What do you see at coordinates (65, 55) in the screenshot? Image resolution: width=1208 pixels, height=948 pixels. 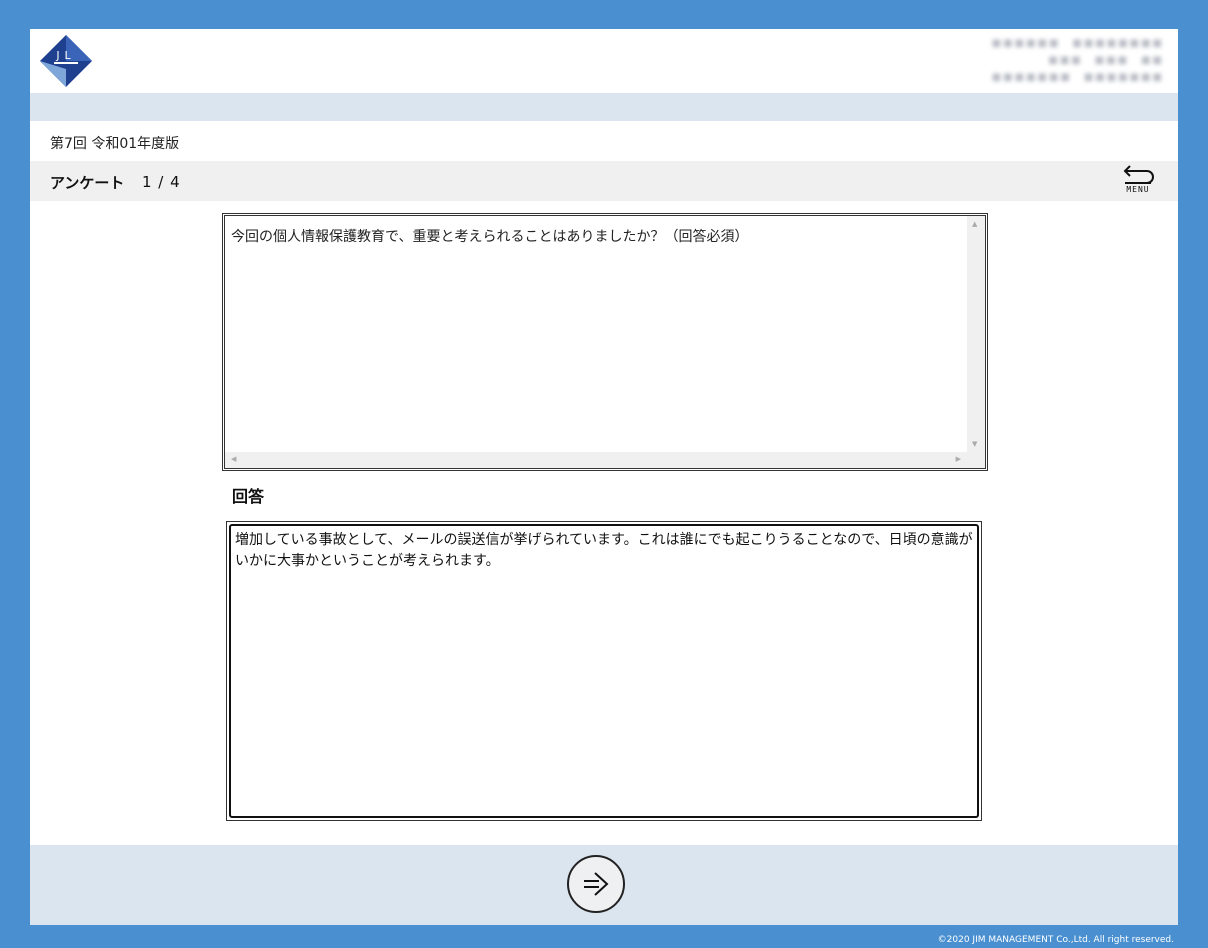 I see `logo-lettering: JL` at bounding box center [65, 55].